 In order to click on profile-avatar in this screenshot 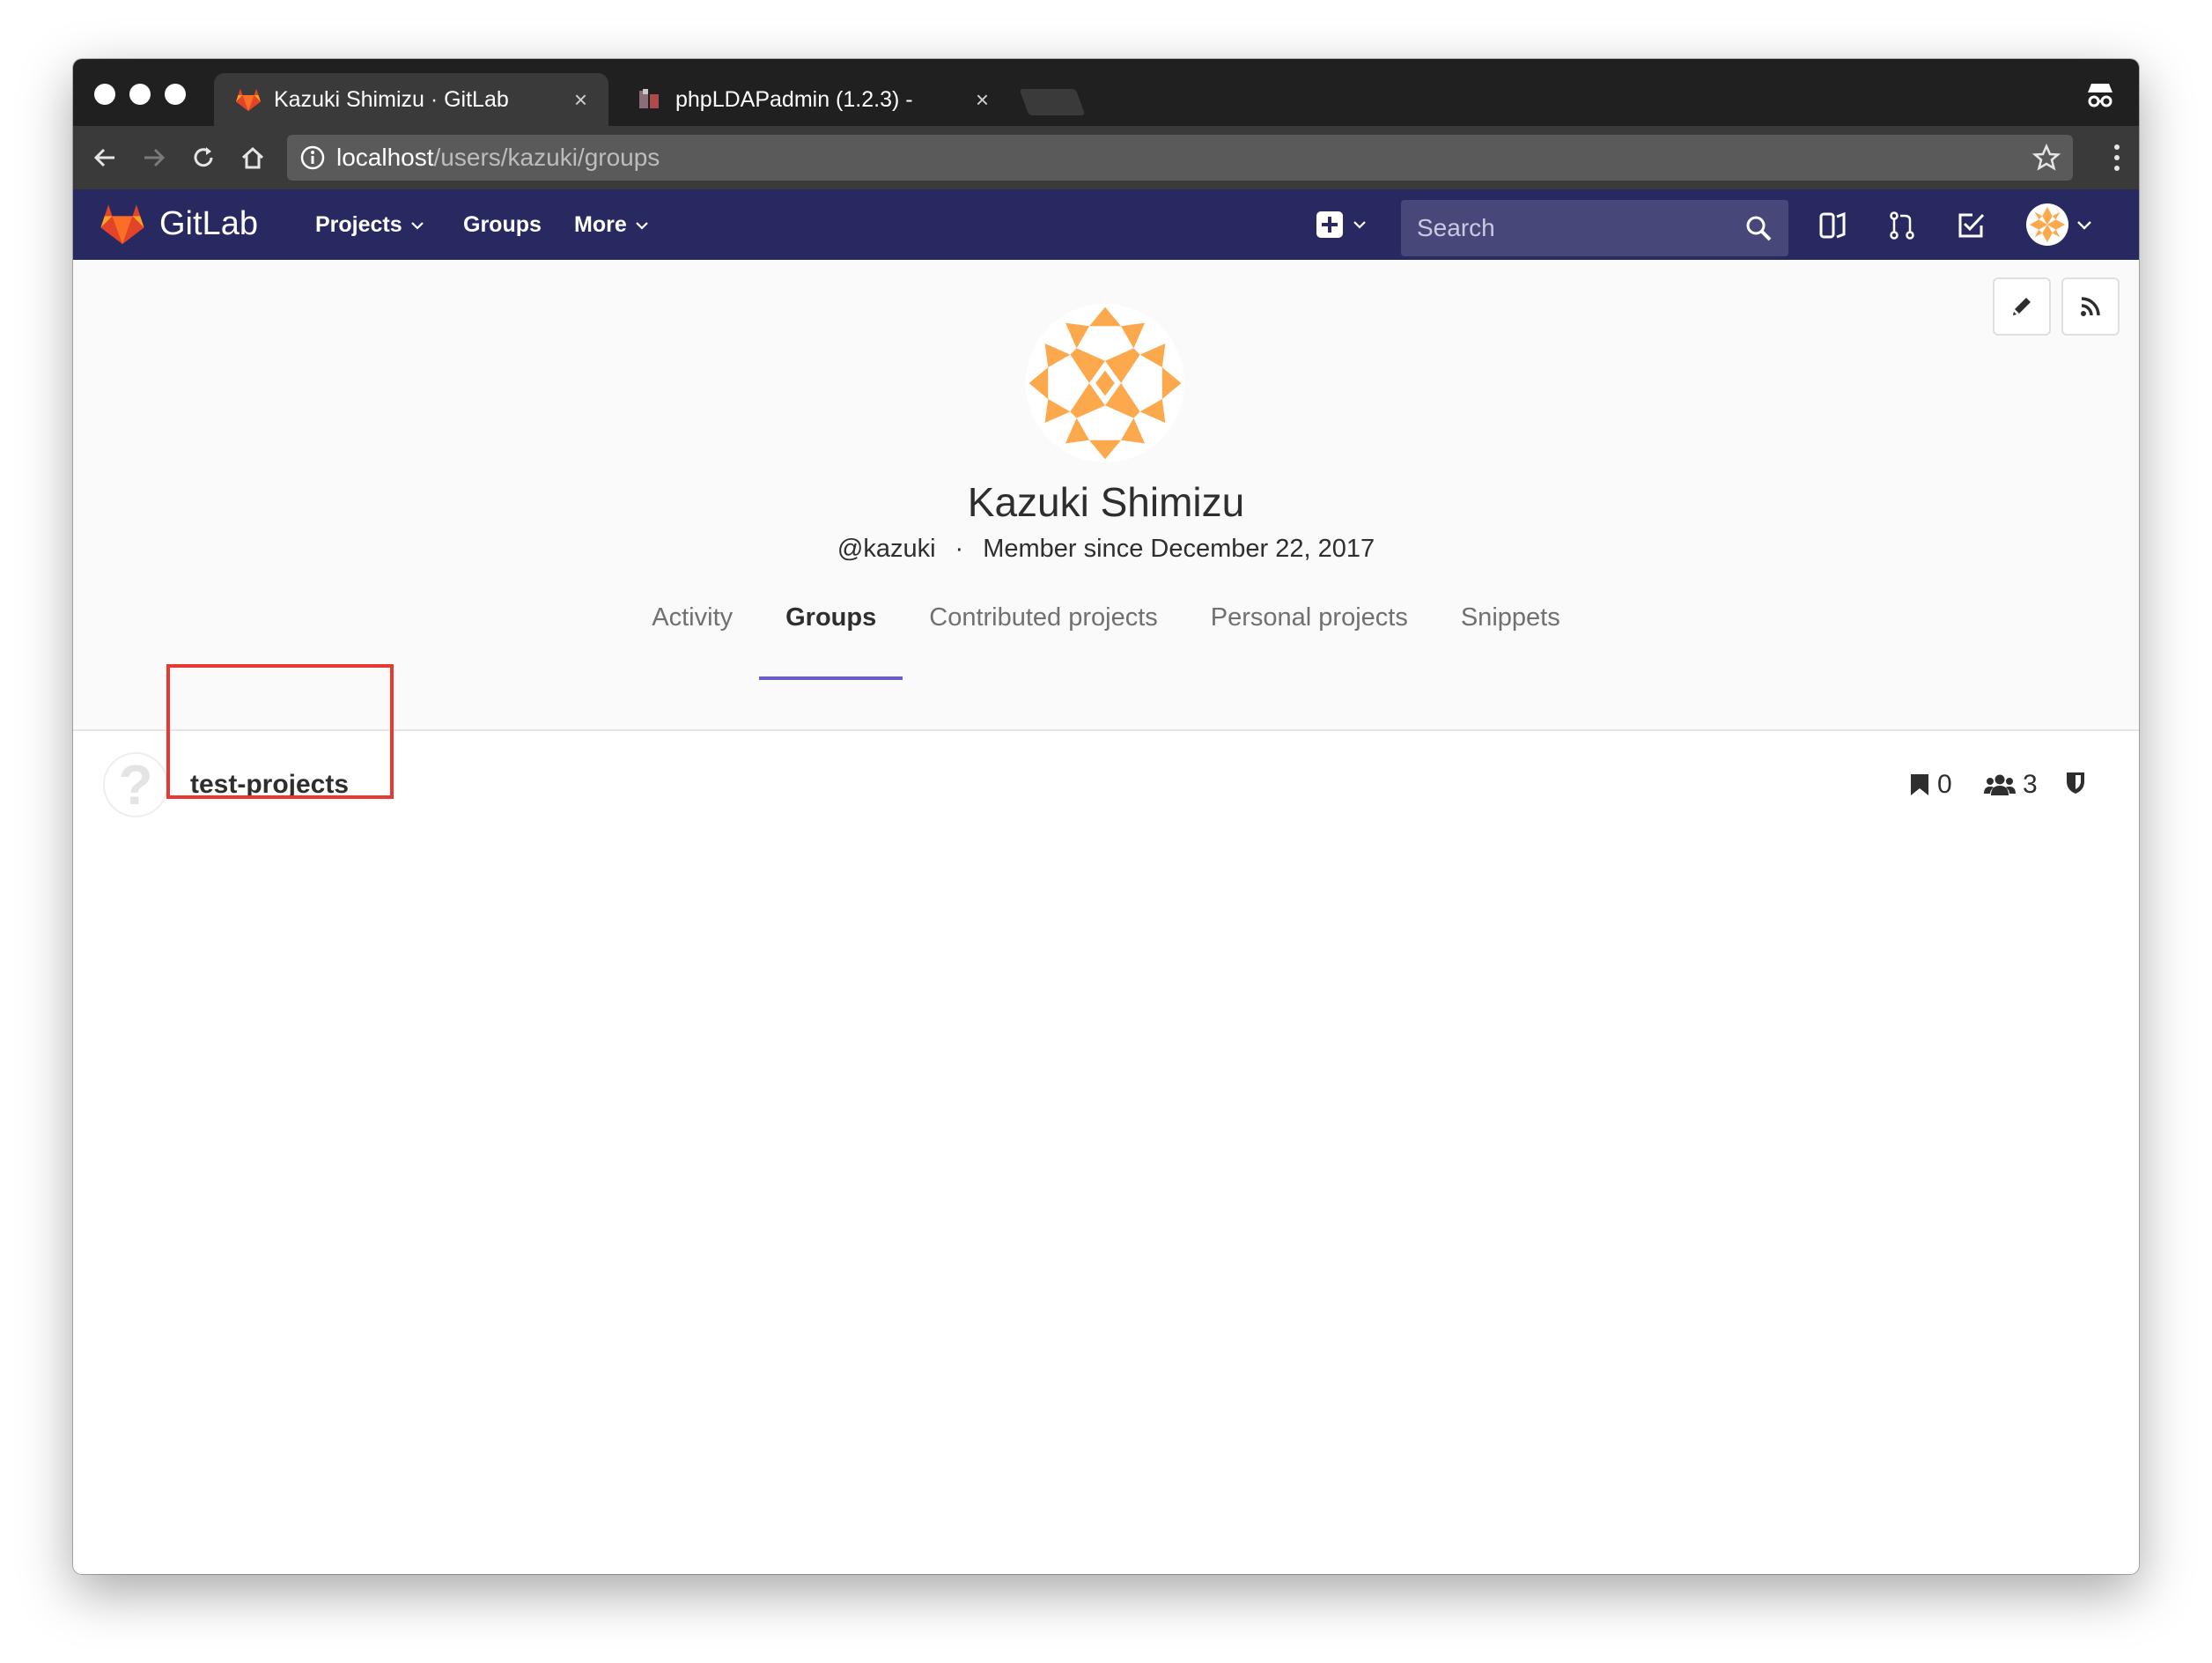, I will do `click(1105, 383)`.